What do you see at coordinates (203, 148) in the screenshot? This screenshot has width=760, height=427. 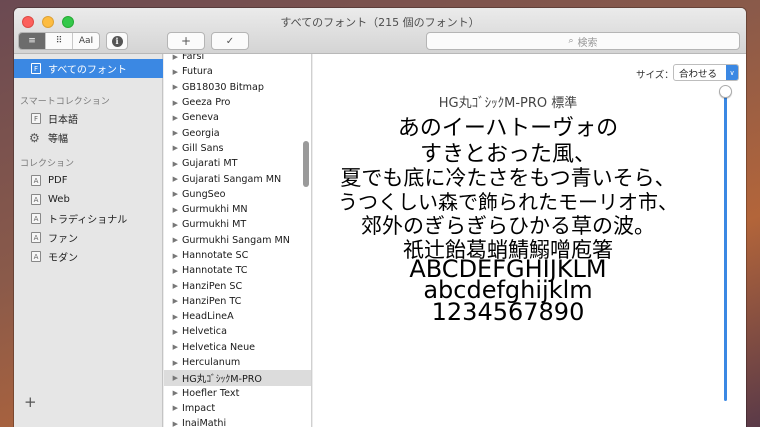 I see `font-list-item-label: Gill Sans` at bounding box center [203, 148].